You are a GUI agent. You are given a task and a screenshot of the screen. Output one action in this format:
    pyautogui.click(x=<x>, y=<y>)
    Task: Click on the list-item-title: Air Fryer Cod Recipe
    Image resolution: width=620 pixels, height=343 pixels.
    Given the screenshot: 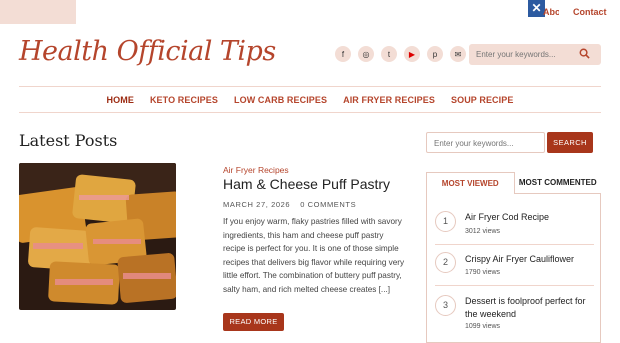 What is the action you would take?
    pyautogui.click(x=530, y=217)
    